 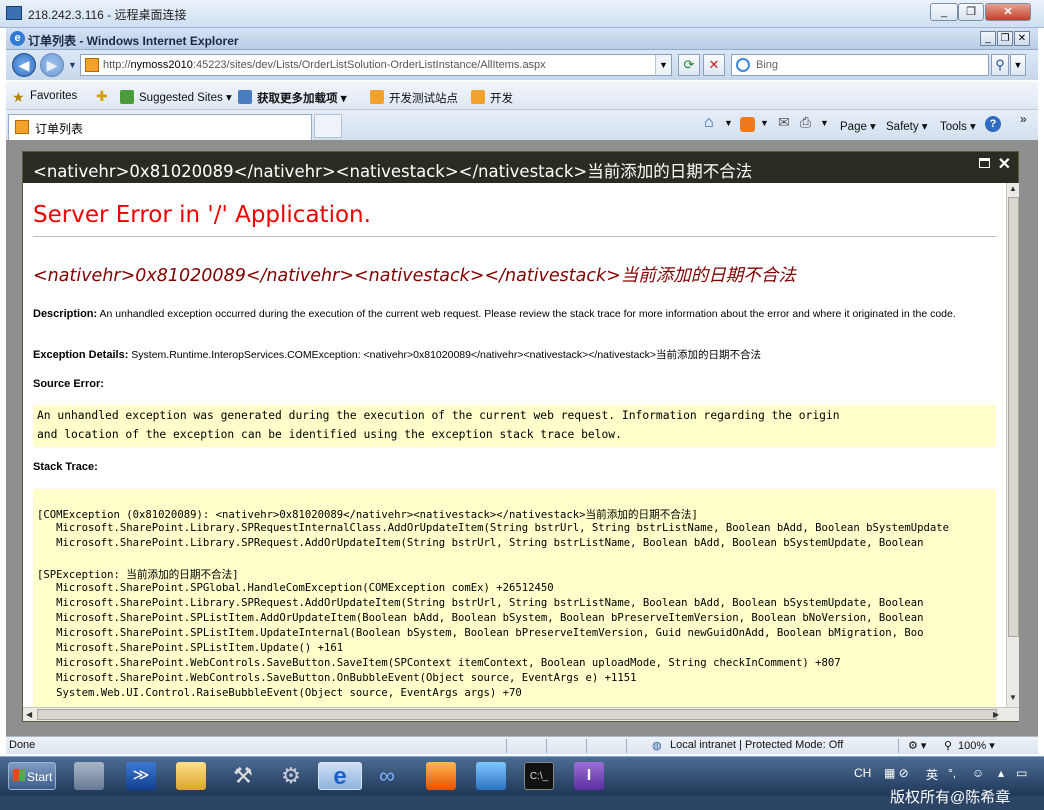 I want to click on home-icon: ⌂, so click(x=709, y=123).